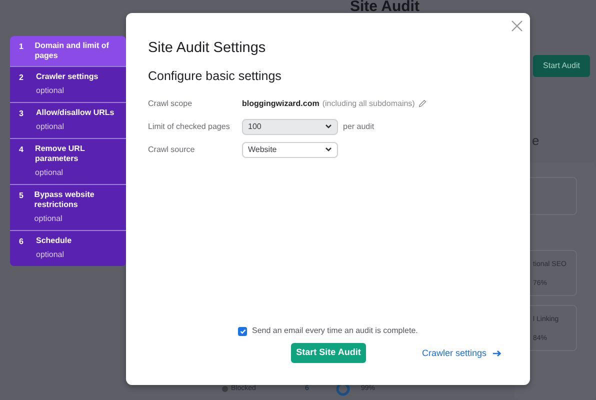 This screenshot has width=596, height=400. Describe the element at coordinates (67, 77) in the screenshot. I see `step-title: Crawler settings` at that location.